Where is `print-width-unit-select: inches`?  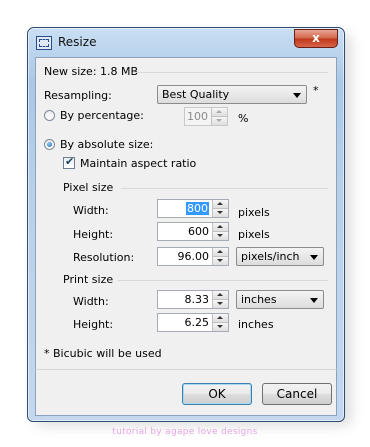
print-width-unit-select: inches is located at coordinates (280, 299).